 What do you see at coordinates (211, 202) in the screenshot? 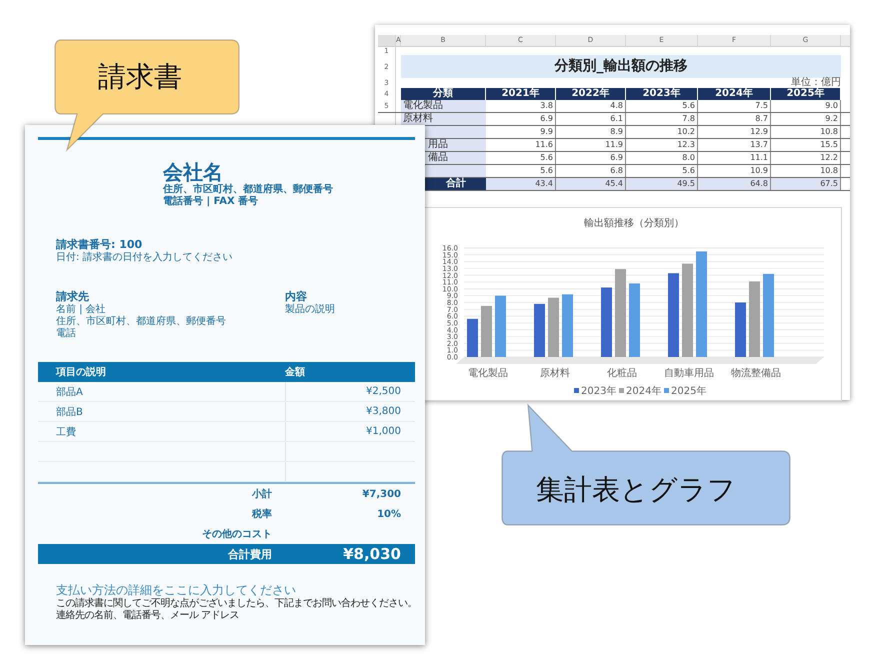
I see `company-phone: 電話番号 | FAX 番号` at bounding box center [211, 202].